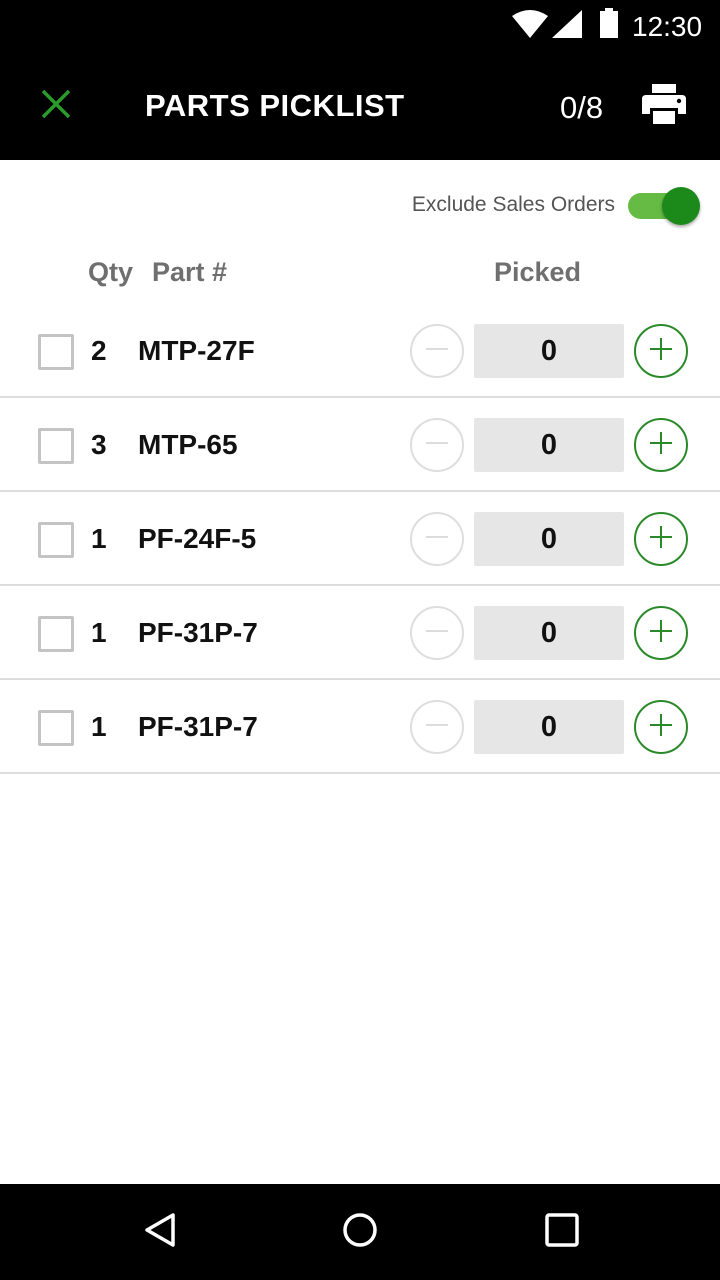 The image size is (720, 1280). I want to click on recent-apps-icon, so click(562, 1232).